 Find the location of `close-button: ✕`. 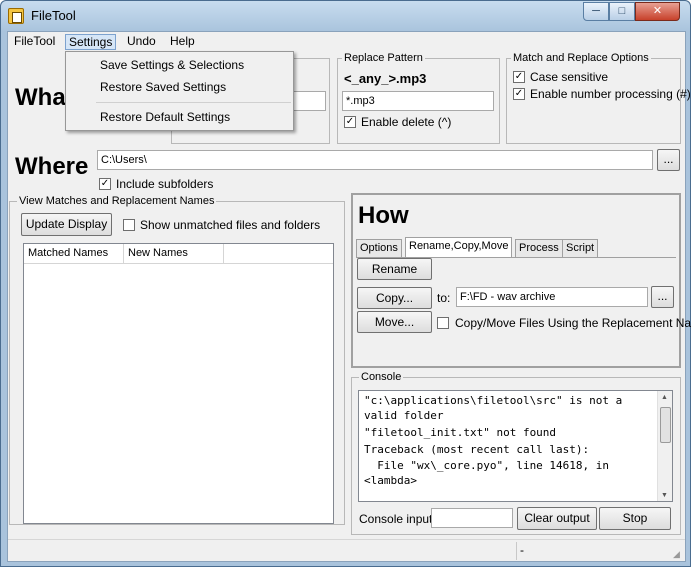

close-button: ✕ is located at coordinates (657, 11).